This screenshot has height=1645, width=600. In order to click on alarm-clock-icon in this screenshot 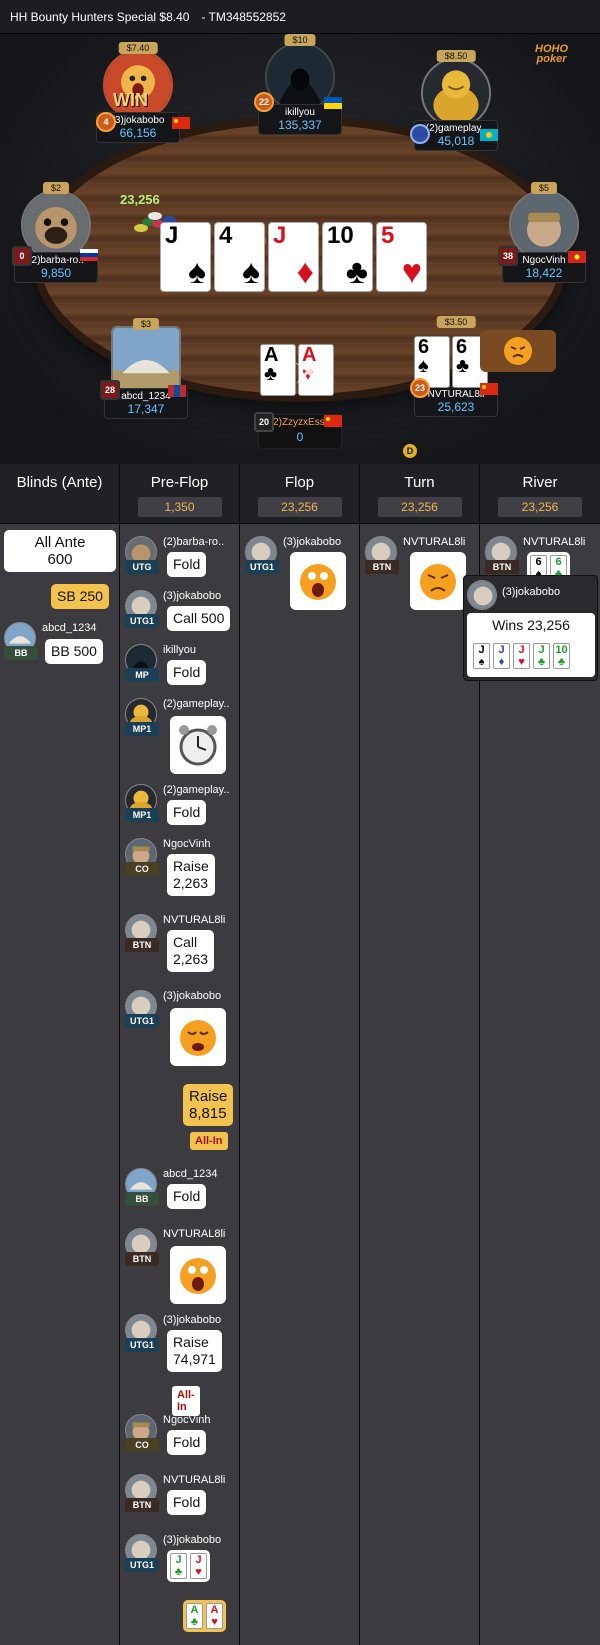, I will do `click(198, 745)`.